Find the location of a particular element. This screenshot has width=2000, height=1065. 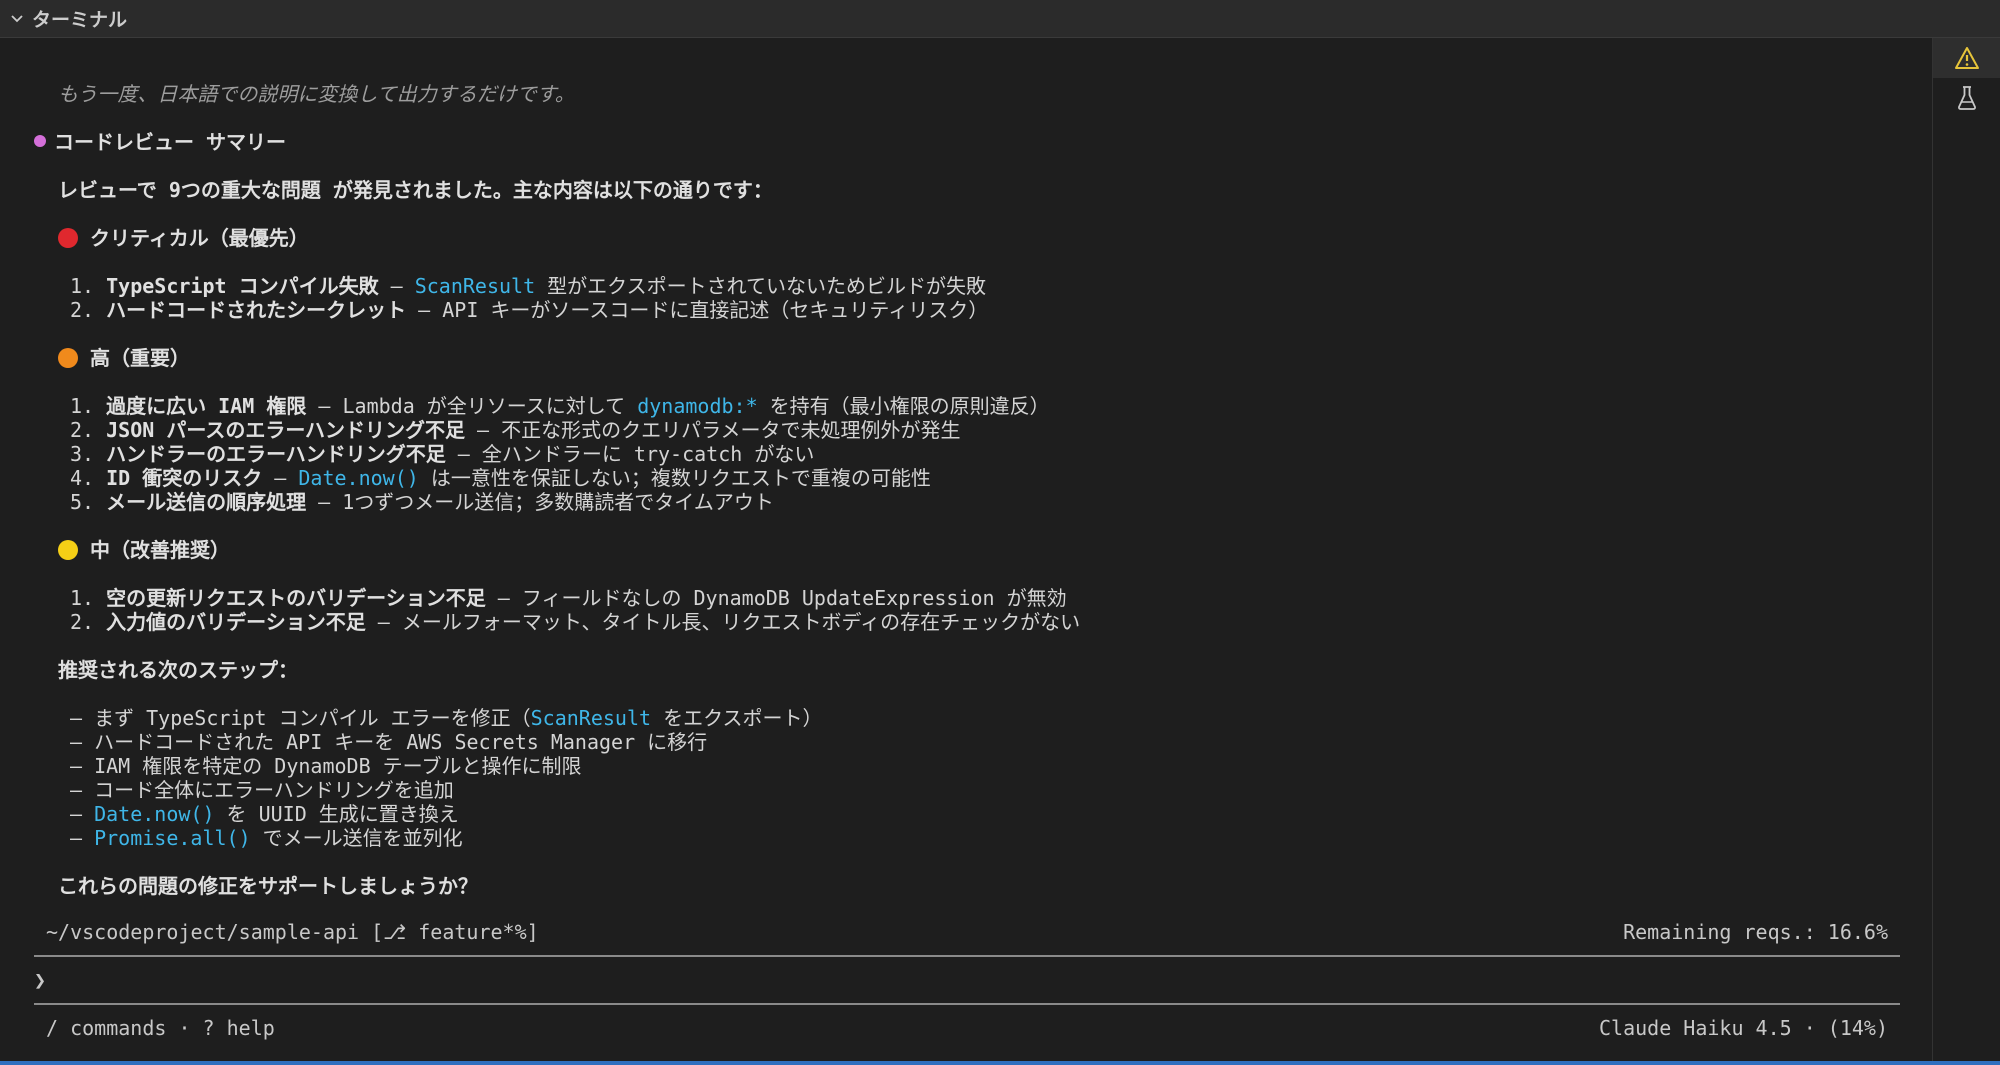

medium-heading: 中（改善推奨） is located at coordinates (144, 550).